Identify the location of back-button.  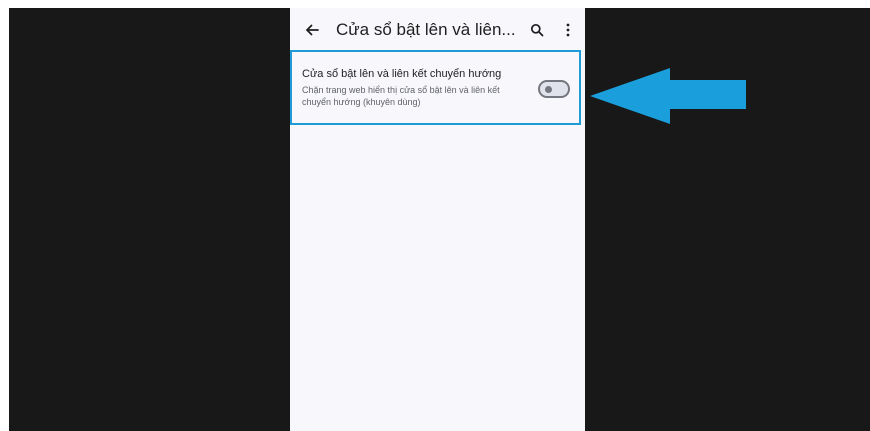
(312, 30).